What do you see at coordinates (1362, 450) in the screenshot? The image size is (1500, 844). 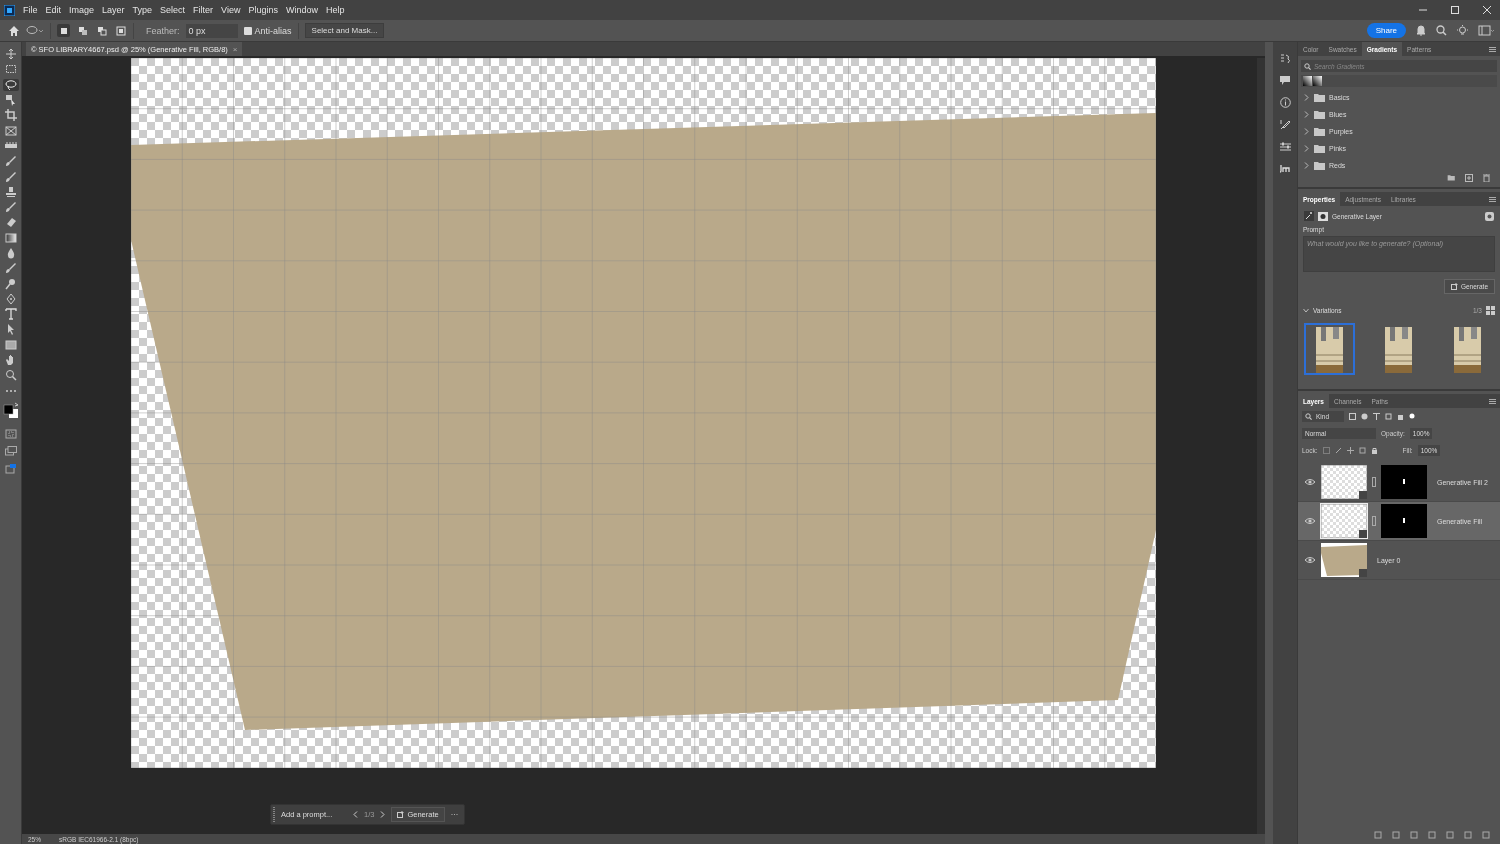 I see `artboard-icon` at bounding box center [1362, 450].